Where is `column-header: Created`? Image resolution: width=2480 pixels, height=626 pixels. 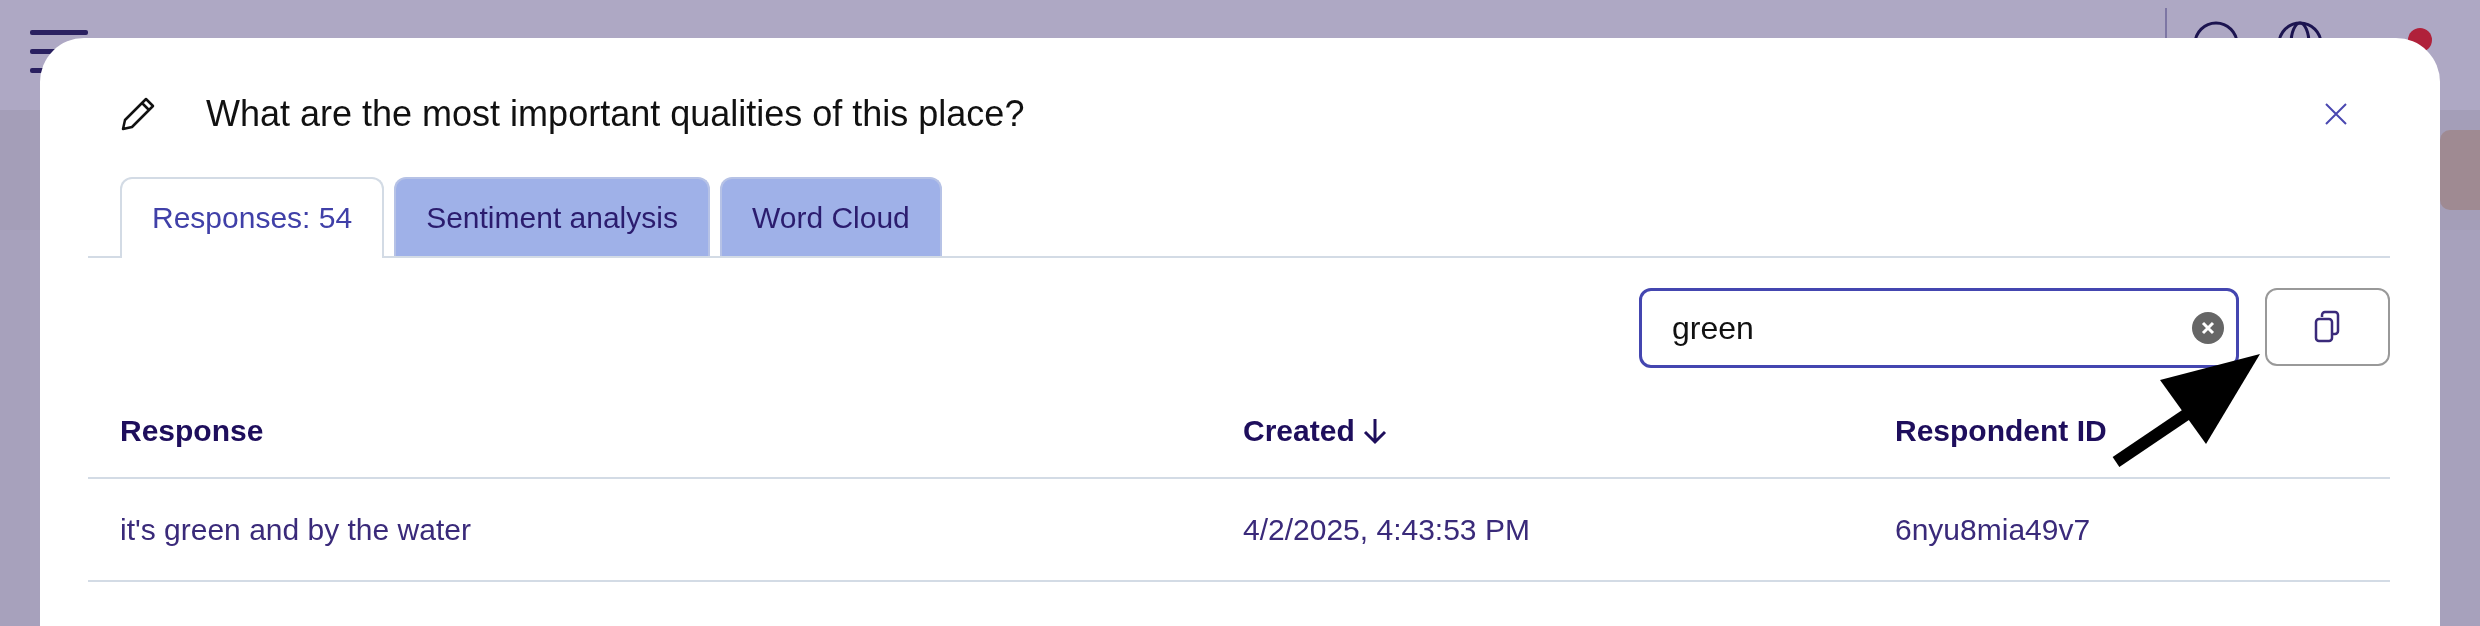 column-header: Created is located at coordinates (1537, 430).